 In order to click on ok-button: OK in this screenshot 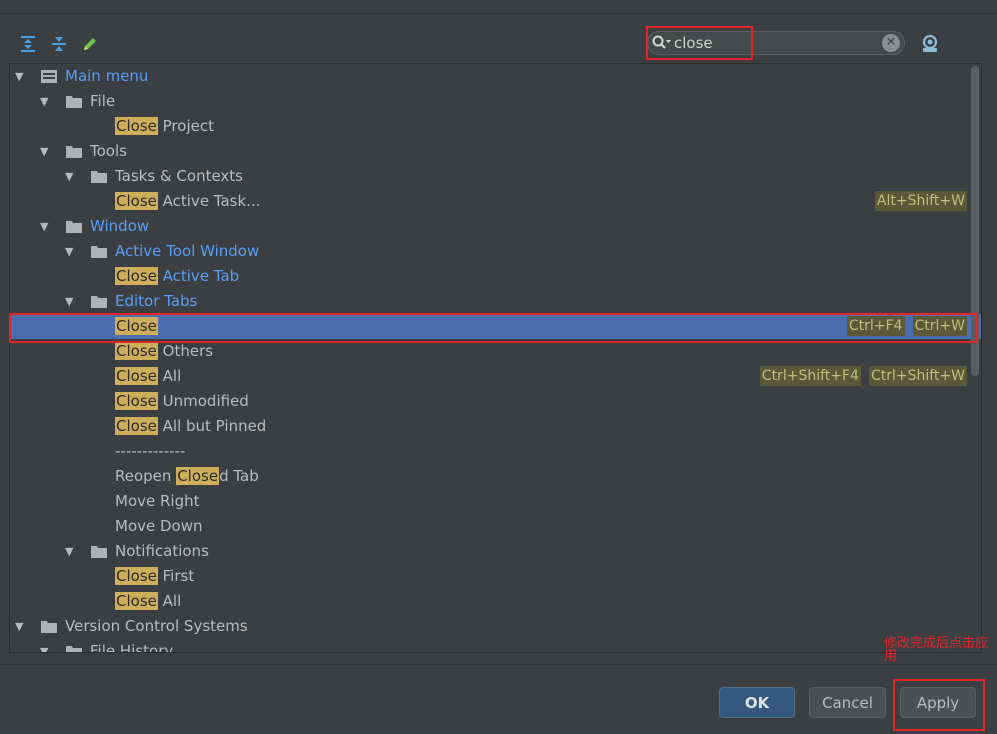, I will do `click(757, 702)`.